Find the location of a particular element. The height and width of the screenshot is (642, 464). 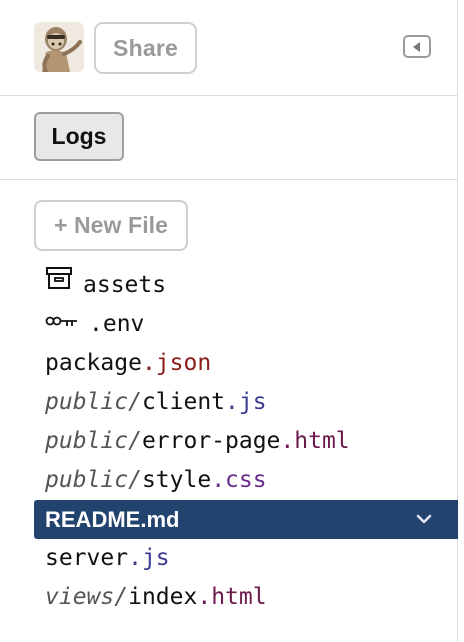

sidebar-header: Share is located at coordinates (228, 48).